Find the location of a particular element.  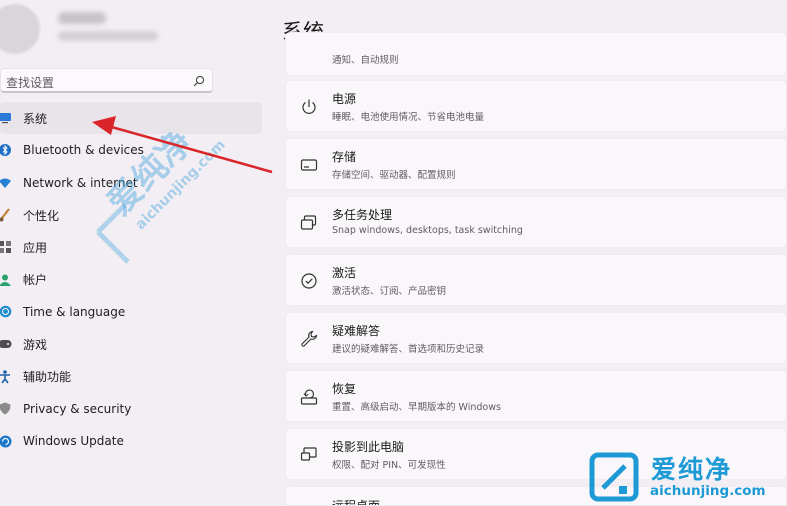

sidebar-item-privacy: Privacy & security is located at coordinates (135, 409).